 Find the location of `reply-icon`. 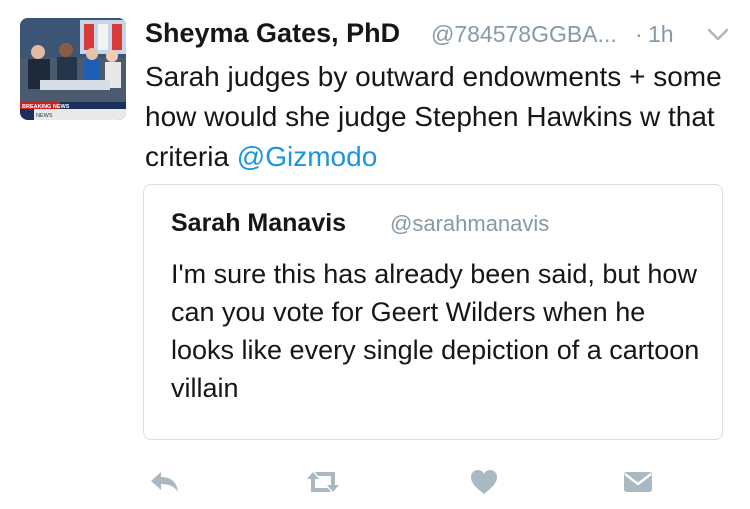

reply-icon is located at coordinates (164, 482).